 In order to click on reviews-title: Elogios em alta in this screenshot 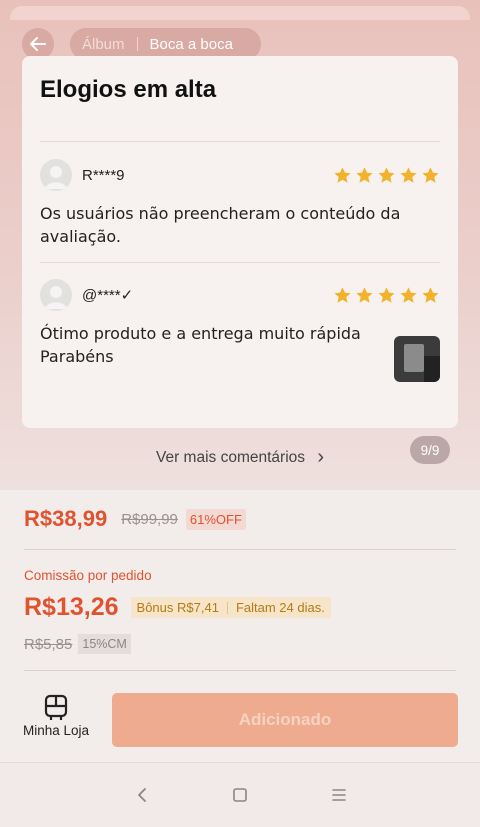, I will do `click(128, 89)`.